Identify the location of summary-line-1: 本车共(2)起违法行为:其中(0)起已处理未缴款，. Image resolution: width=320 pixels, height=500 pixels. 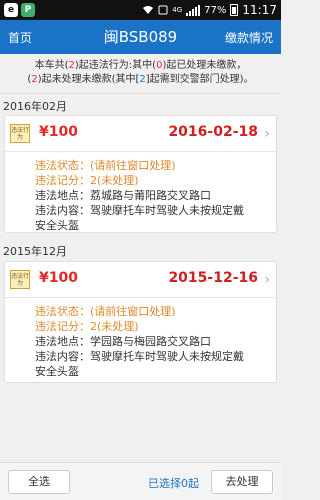
(140, 65).